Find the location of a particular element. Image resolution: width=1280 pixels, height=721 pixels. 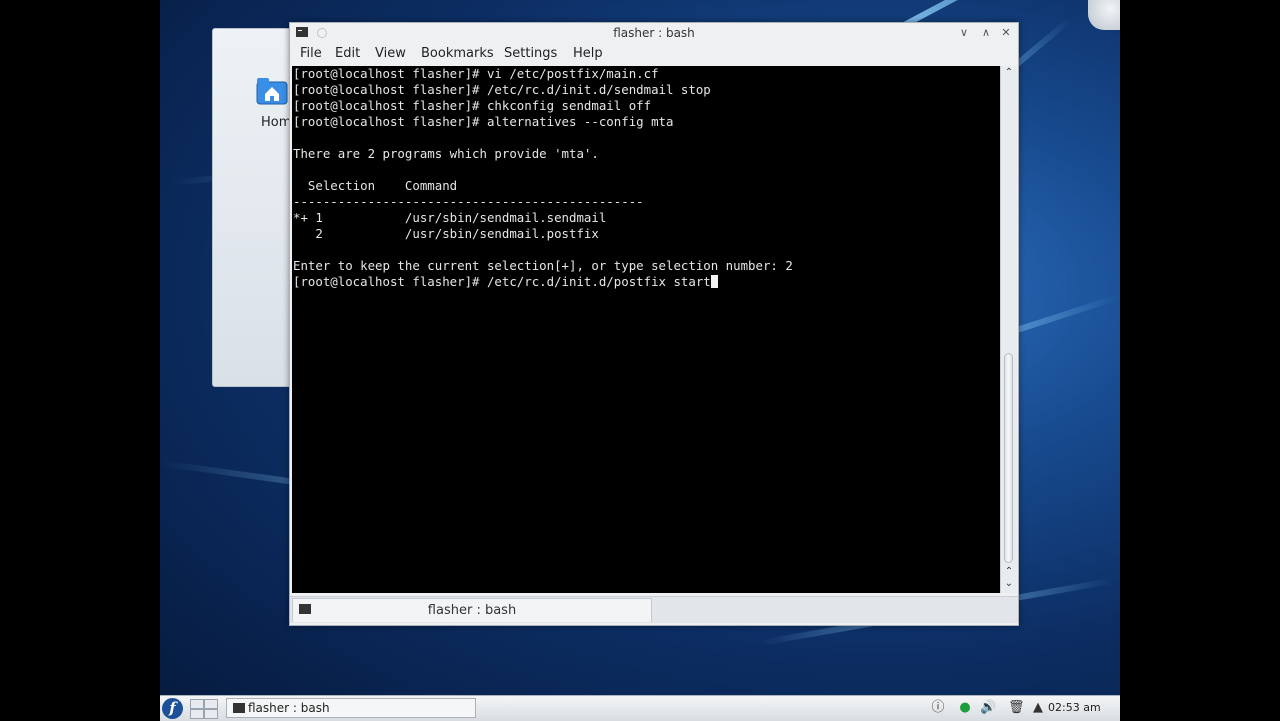

session-tab-bar: flasher : bash is located at coordinates (654, 609).